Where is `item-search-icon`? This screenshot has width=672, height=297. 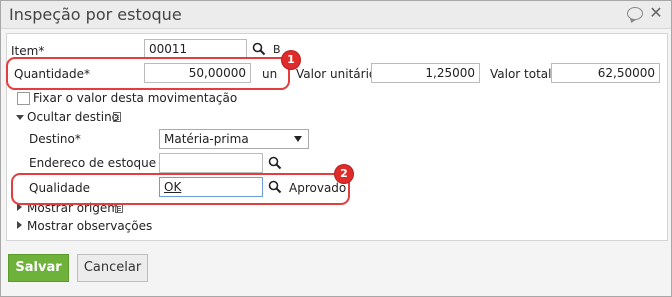
item-search-icon is located at coordinates (259, 49).